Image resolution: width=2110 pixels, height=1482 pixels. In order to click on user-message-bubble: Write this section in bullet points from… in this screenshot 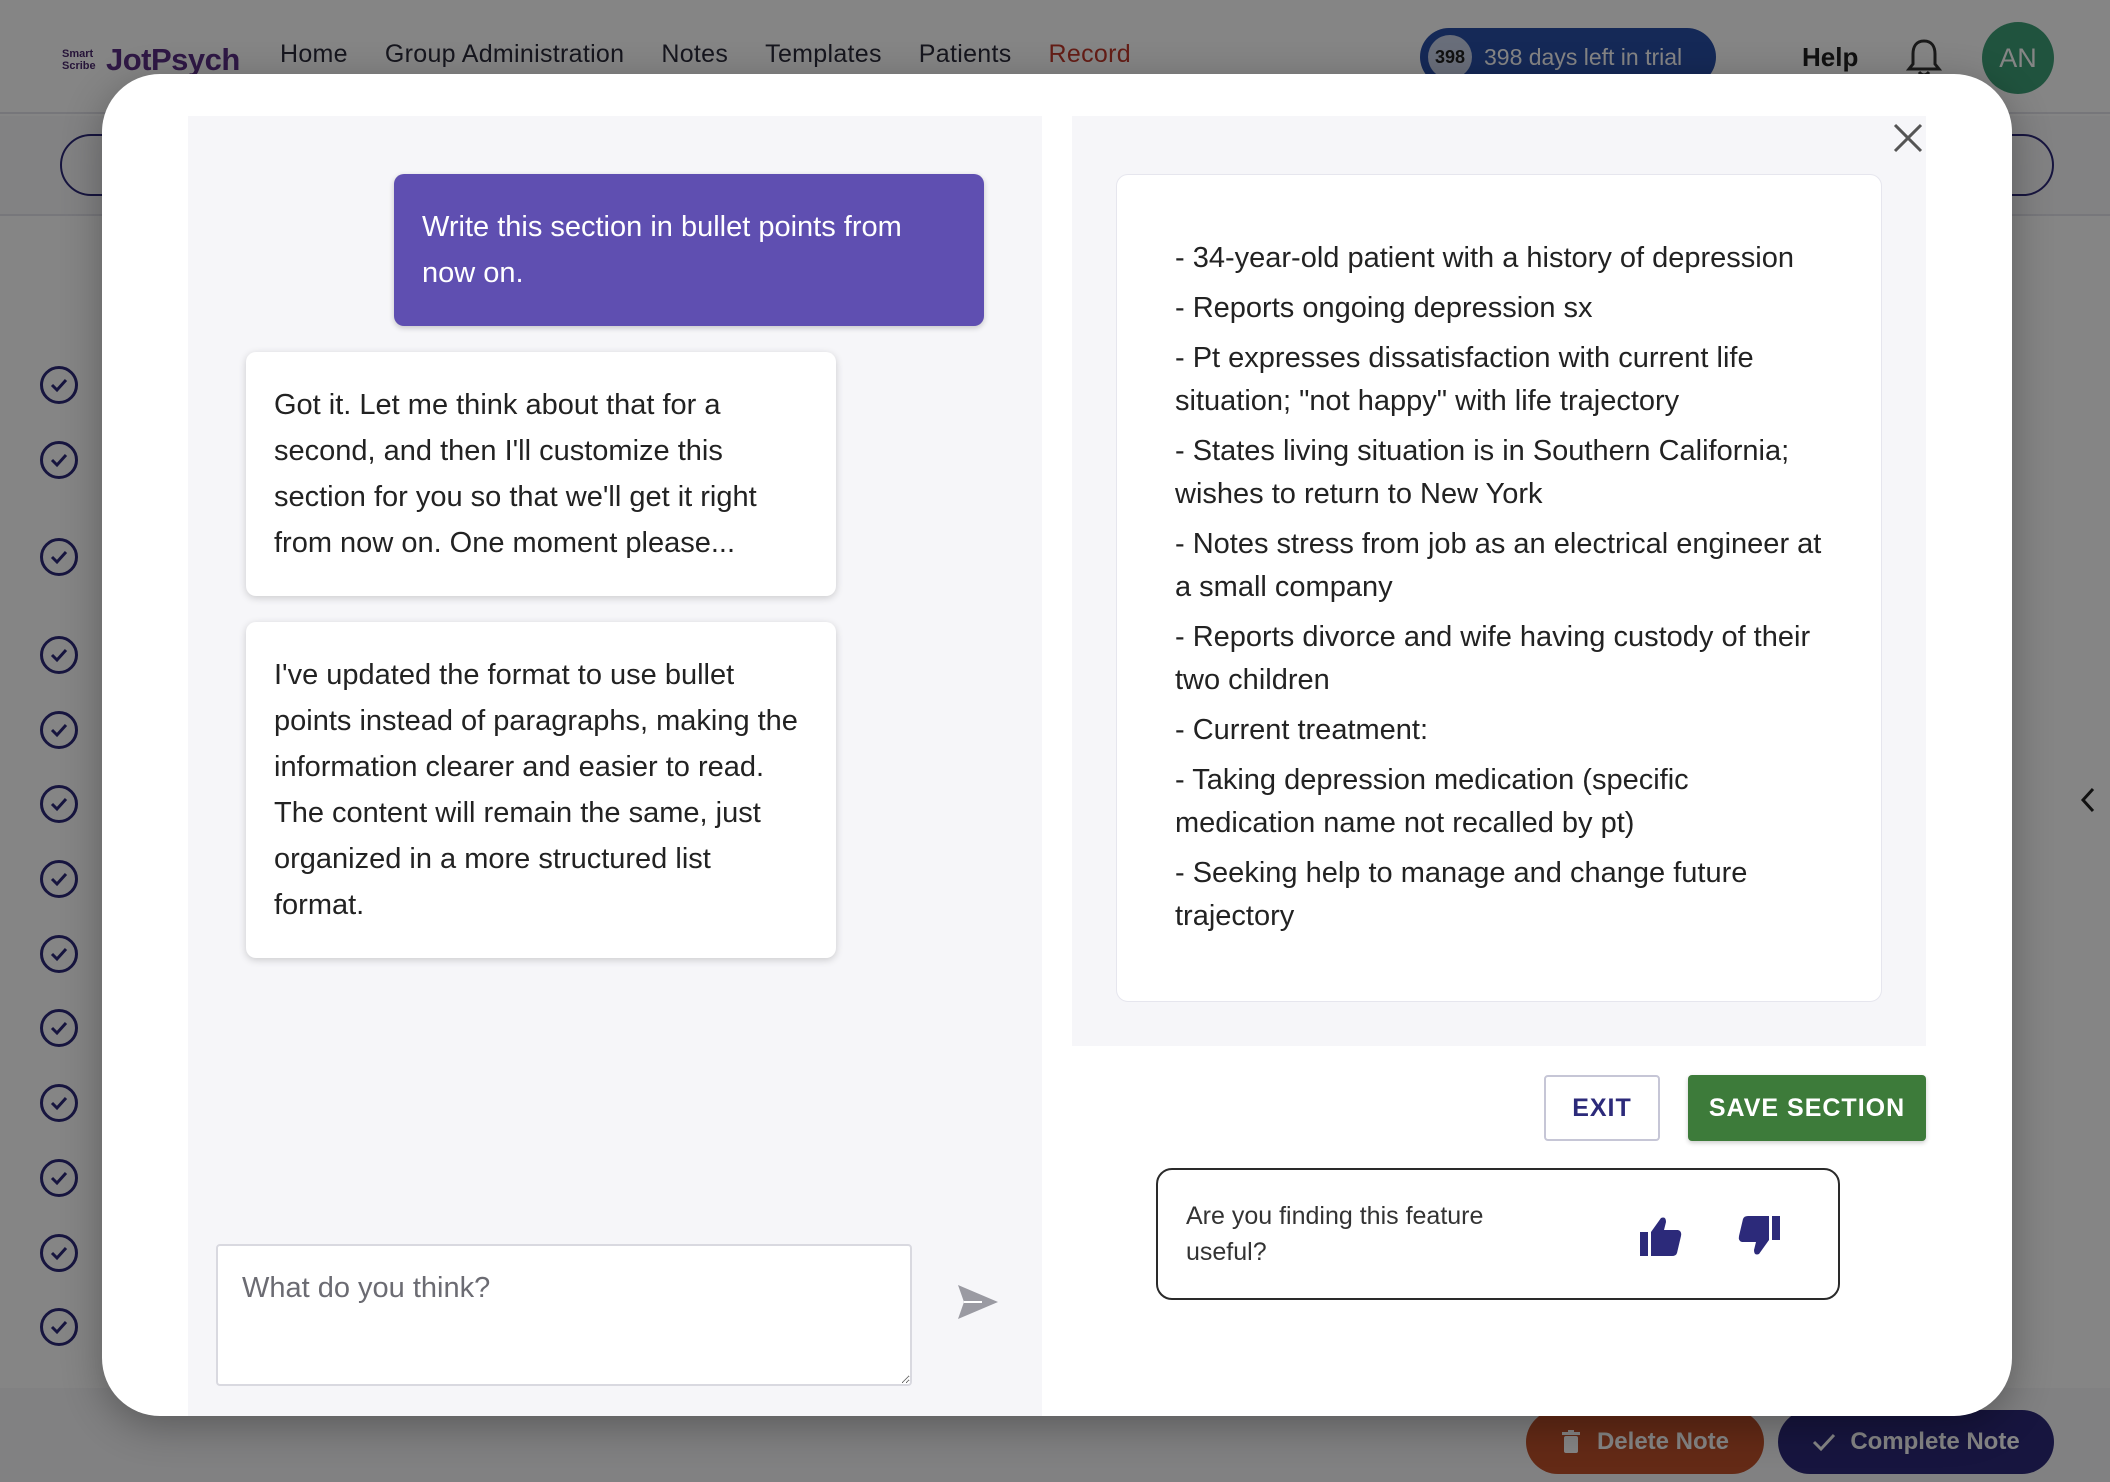, I will do `click(689, 250)`.